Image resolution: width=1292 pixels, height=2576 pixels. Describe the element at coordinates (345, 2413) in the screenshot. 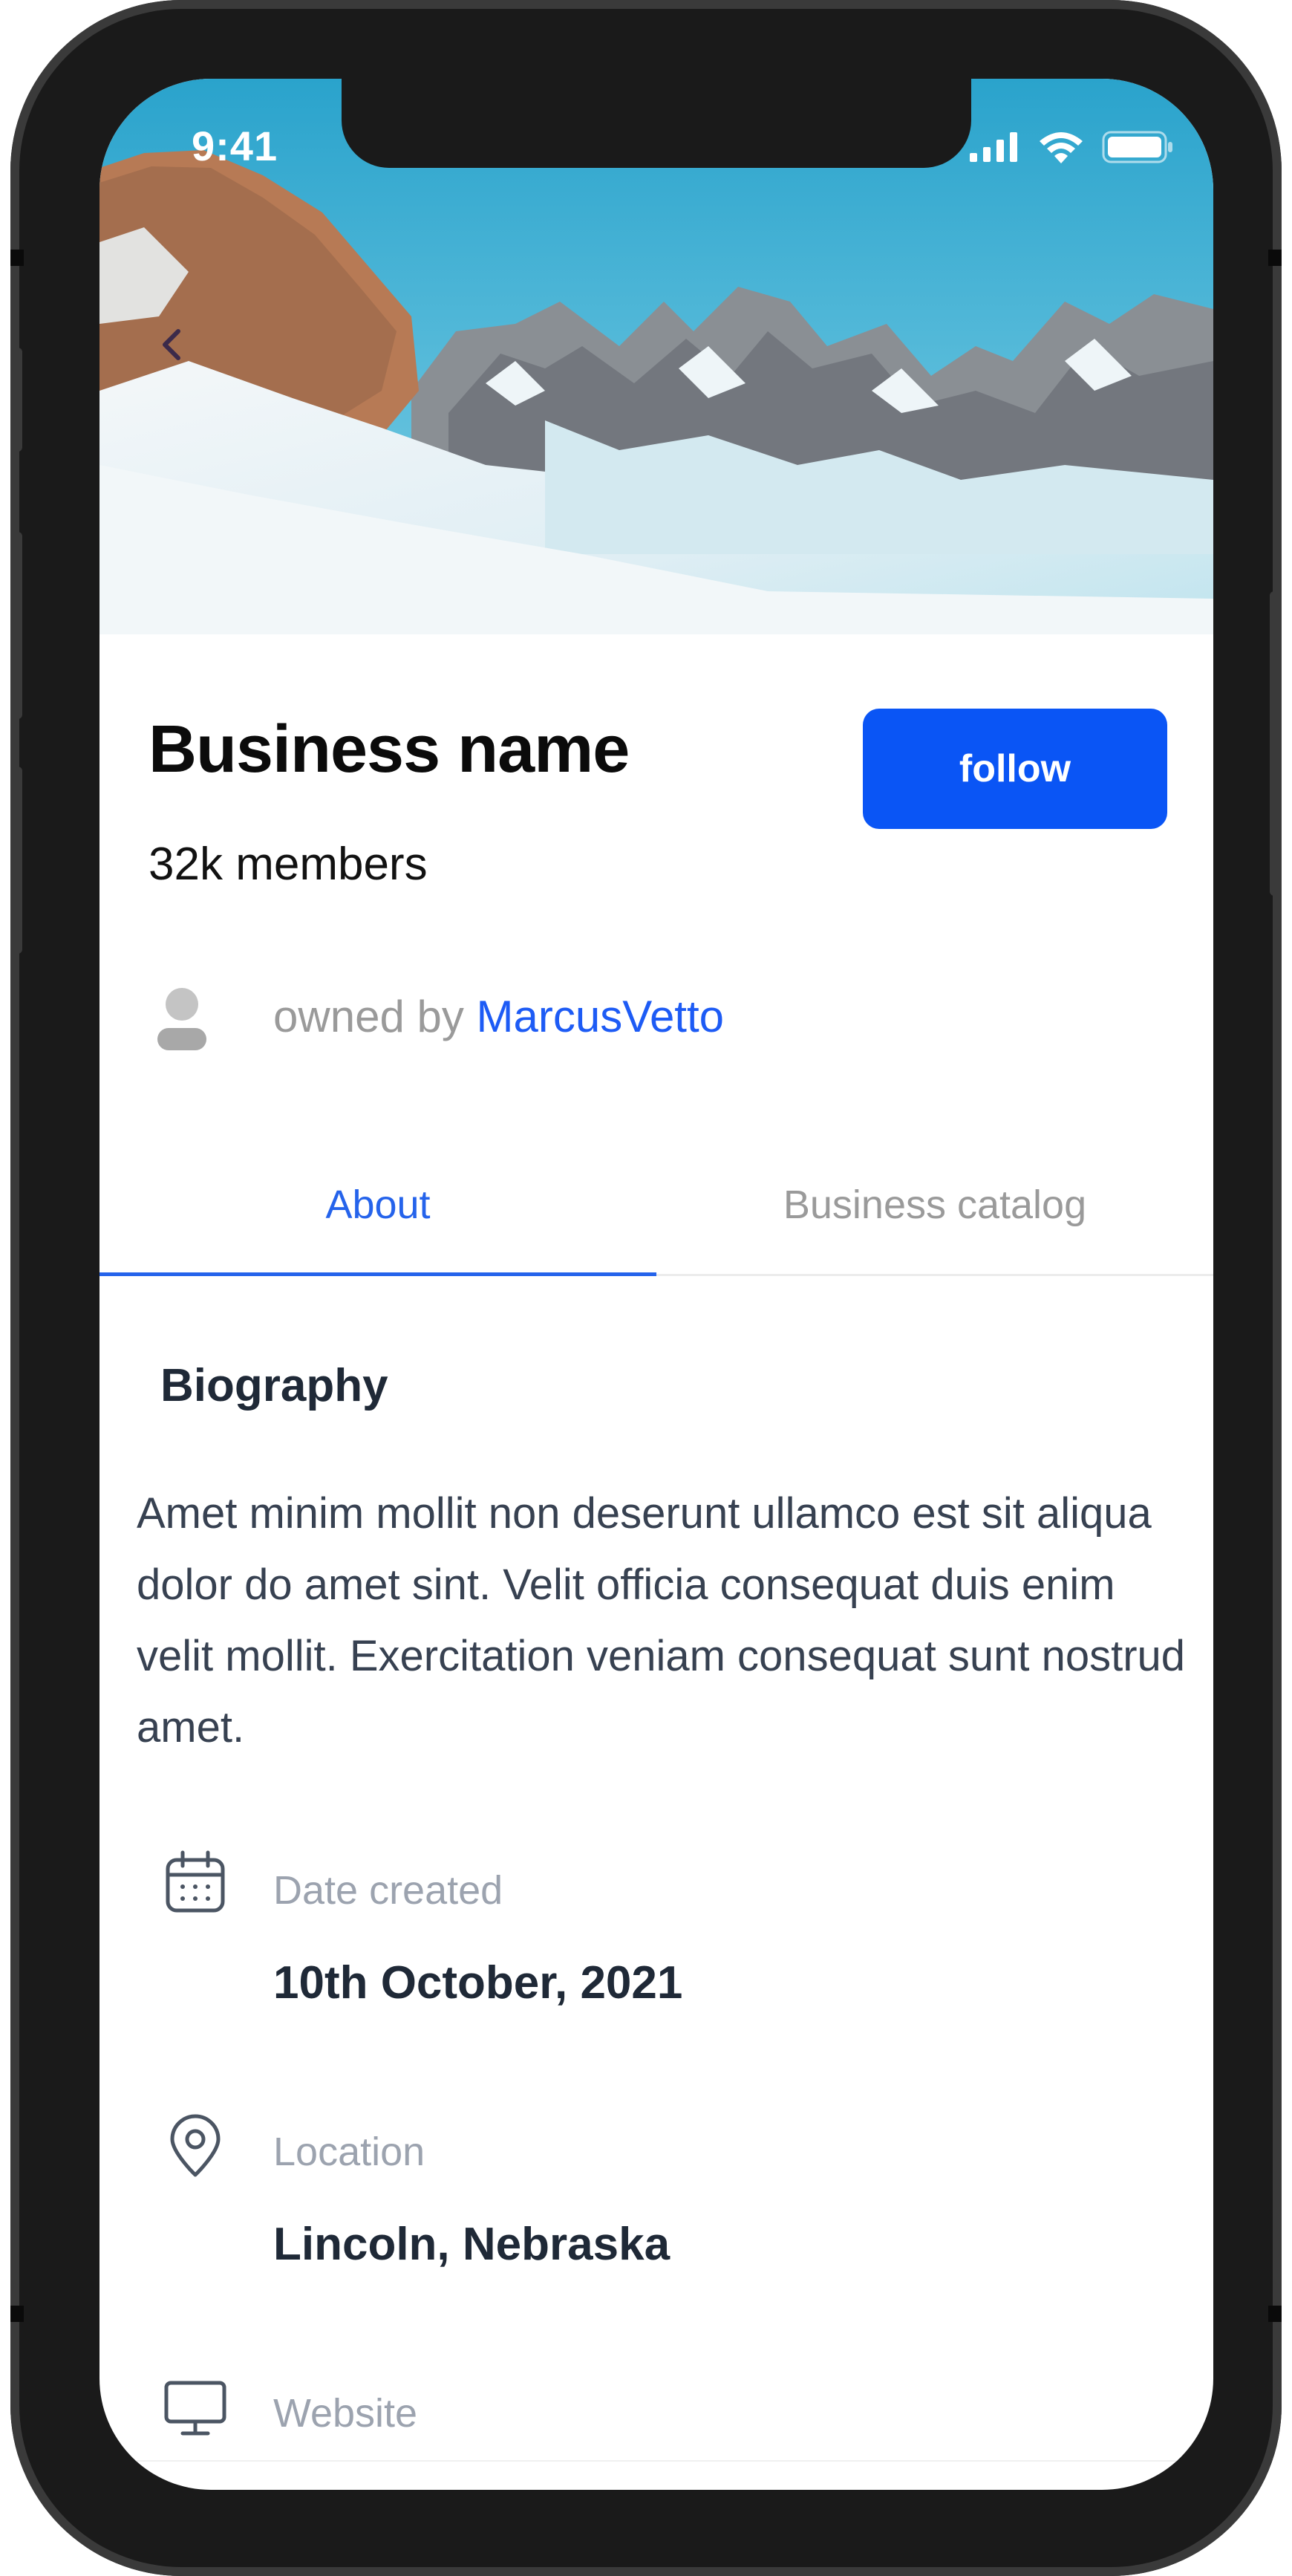

I see `website-label: Website` at that location.